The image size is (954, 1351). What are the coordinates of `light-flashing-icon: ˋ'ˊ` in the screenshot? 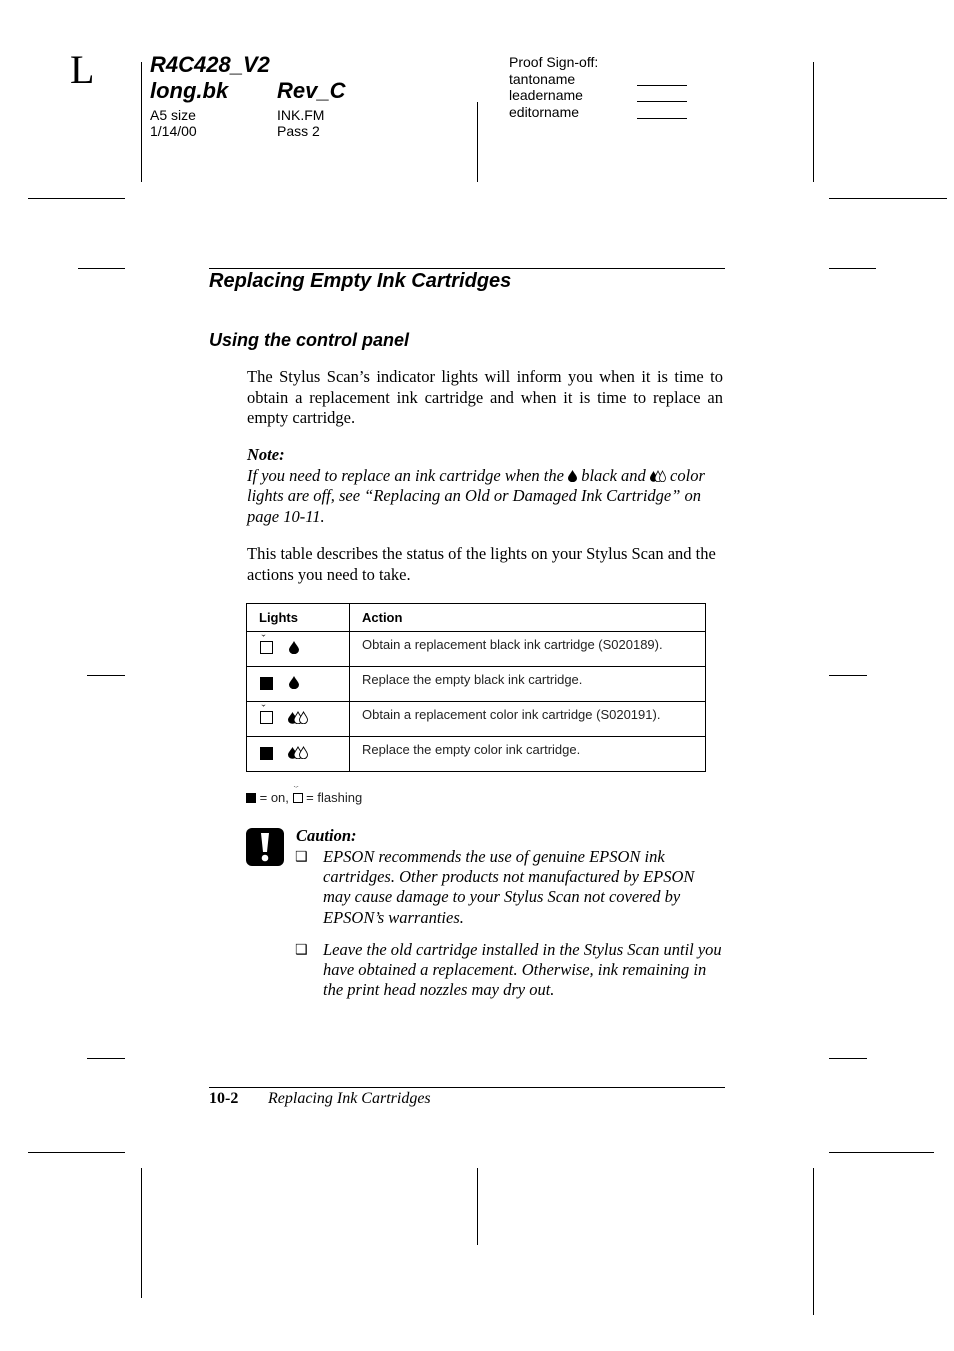 It's located at (297, 795).